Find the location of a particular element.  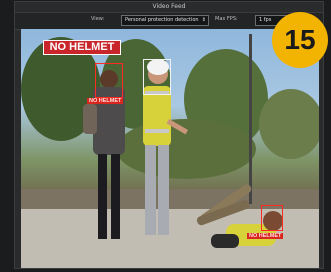

dropdown-arrow-icon: ⇕ is located at coordinates (203, 20).